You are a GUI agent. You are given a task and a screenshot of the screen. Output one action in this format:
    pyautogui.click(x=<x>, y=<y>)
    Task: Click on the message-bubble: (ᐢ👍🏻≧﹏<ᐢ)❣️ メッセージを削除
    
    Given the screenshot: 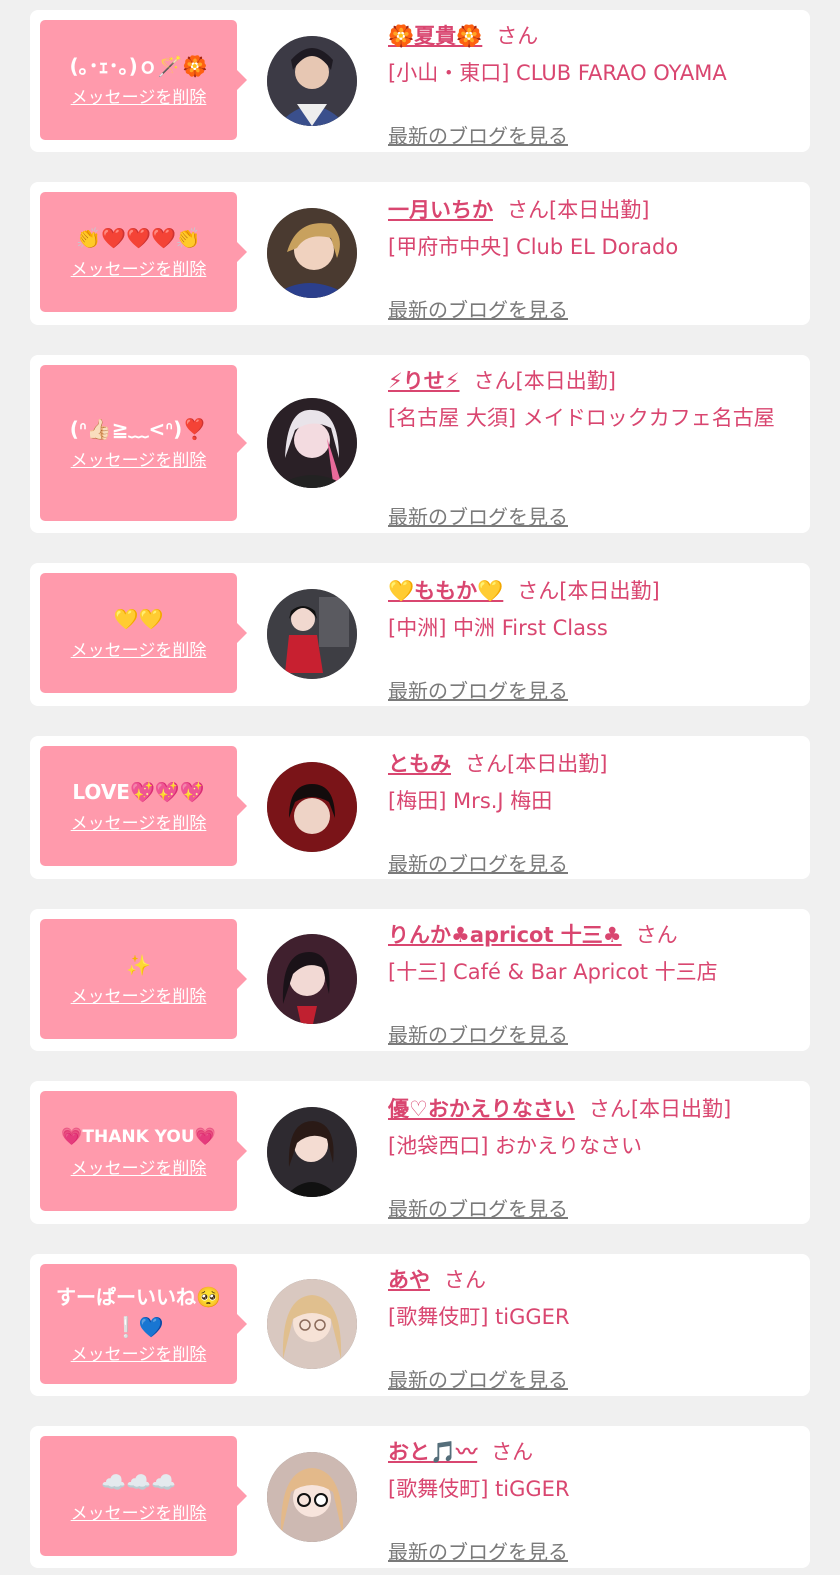 What is the action you would take?
    pyautogui.click(x=143, y=443)
    